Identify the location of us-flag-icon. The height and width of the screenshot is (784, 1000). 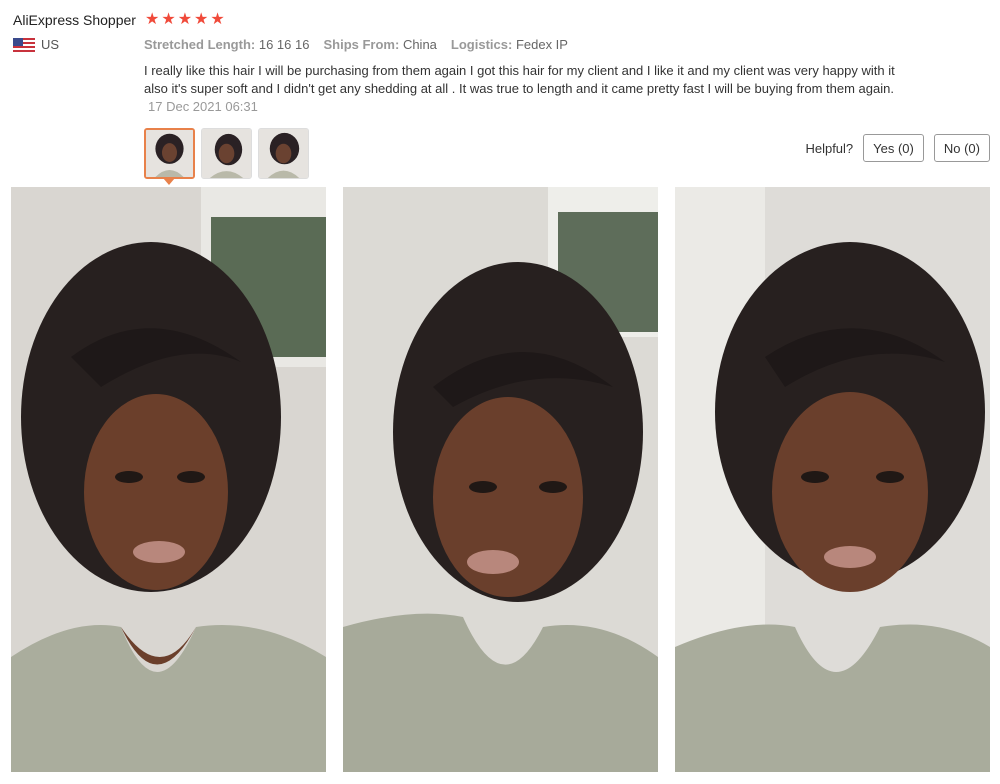
(24, 44).